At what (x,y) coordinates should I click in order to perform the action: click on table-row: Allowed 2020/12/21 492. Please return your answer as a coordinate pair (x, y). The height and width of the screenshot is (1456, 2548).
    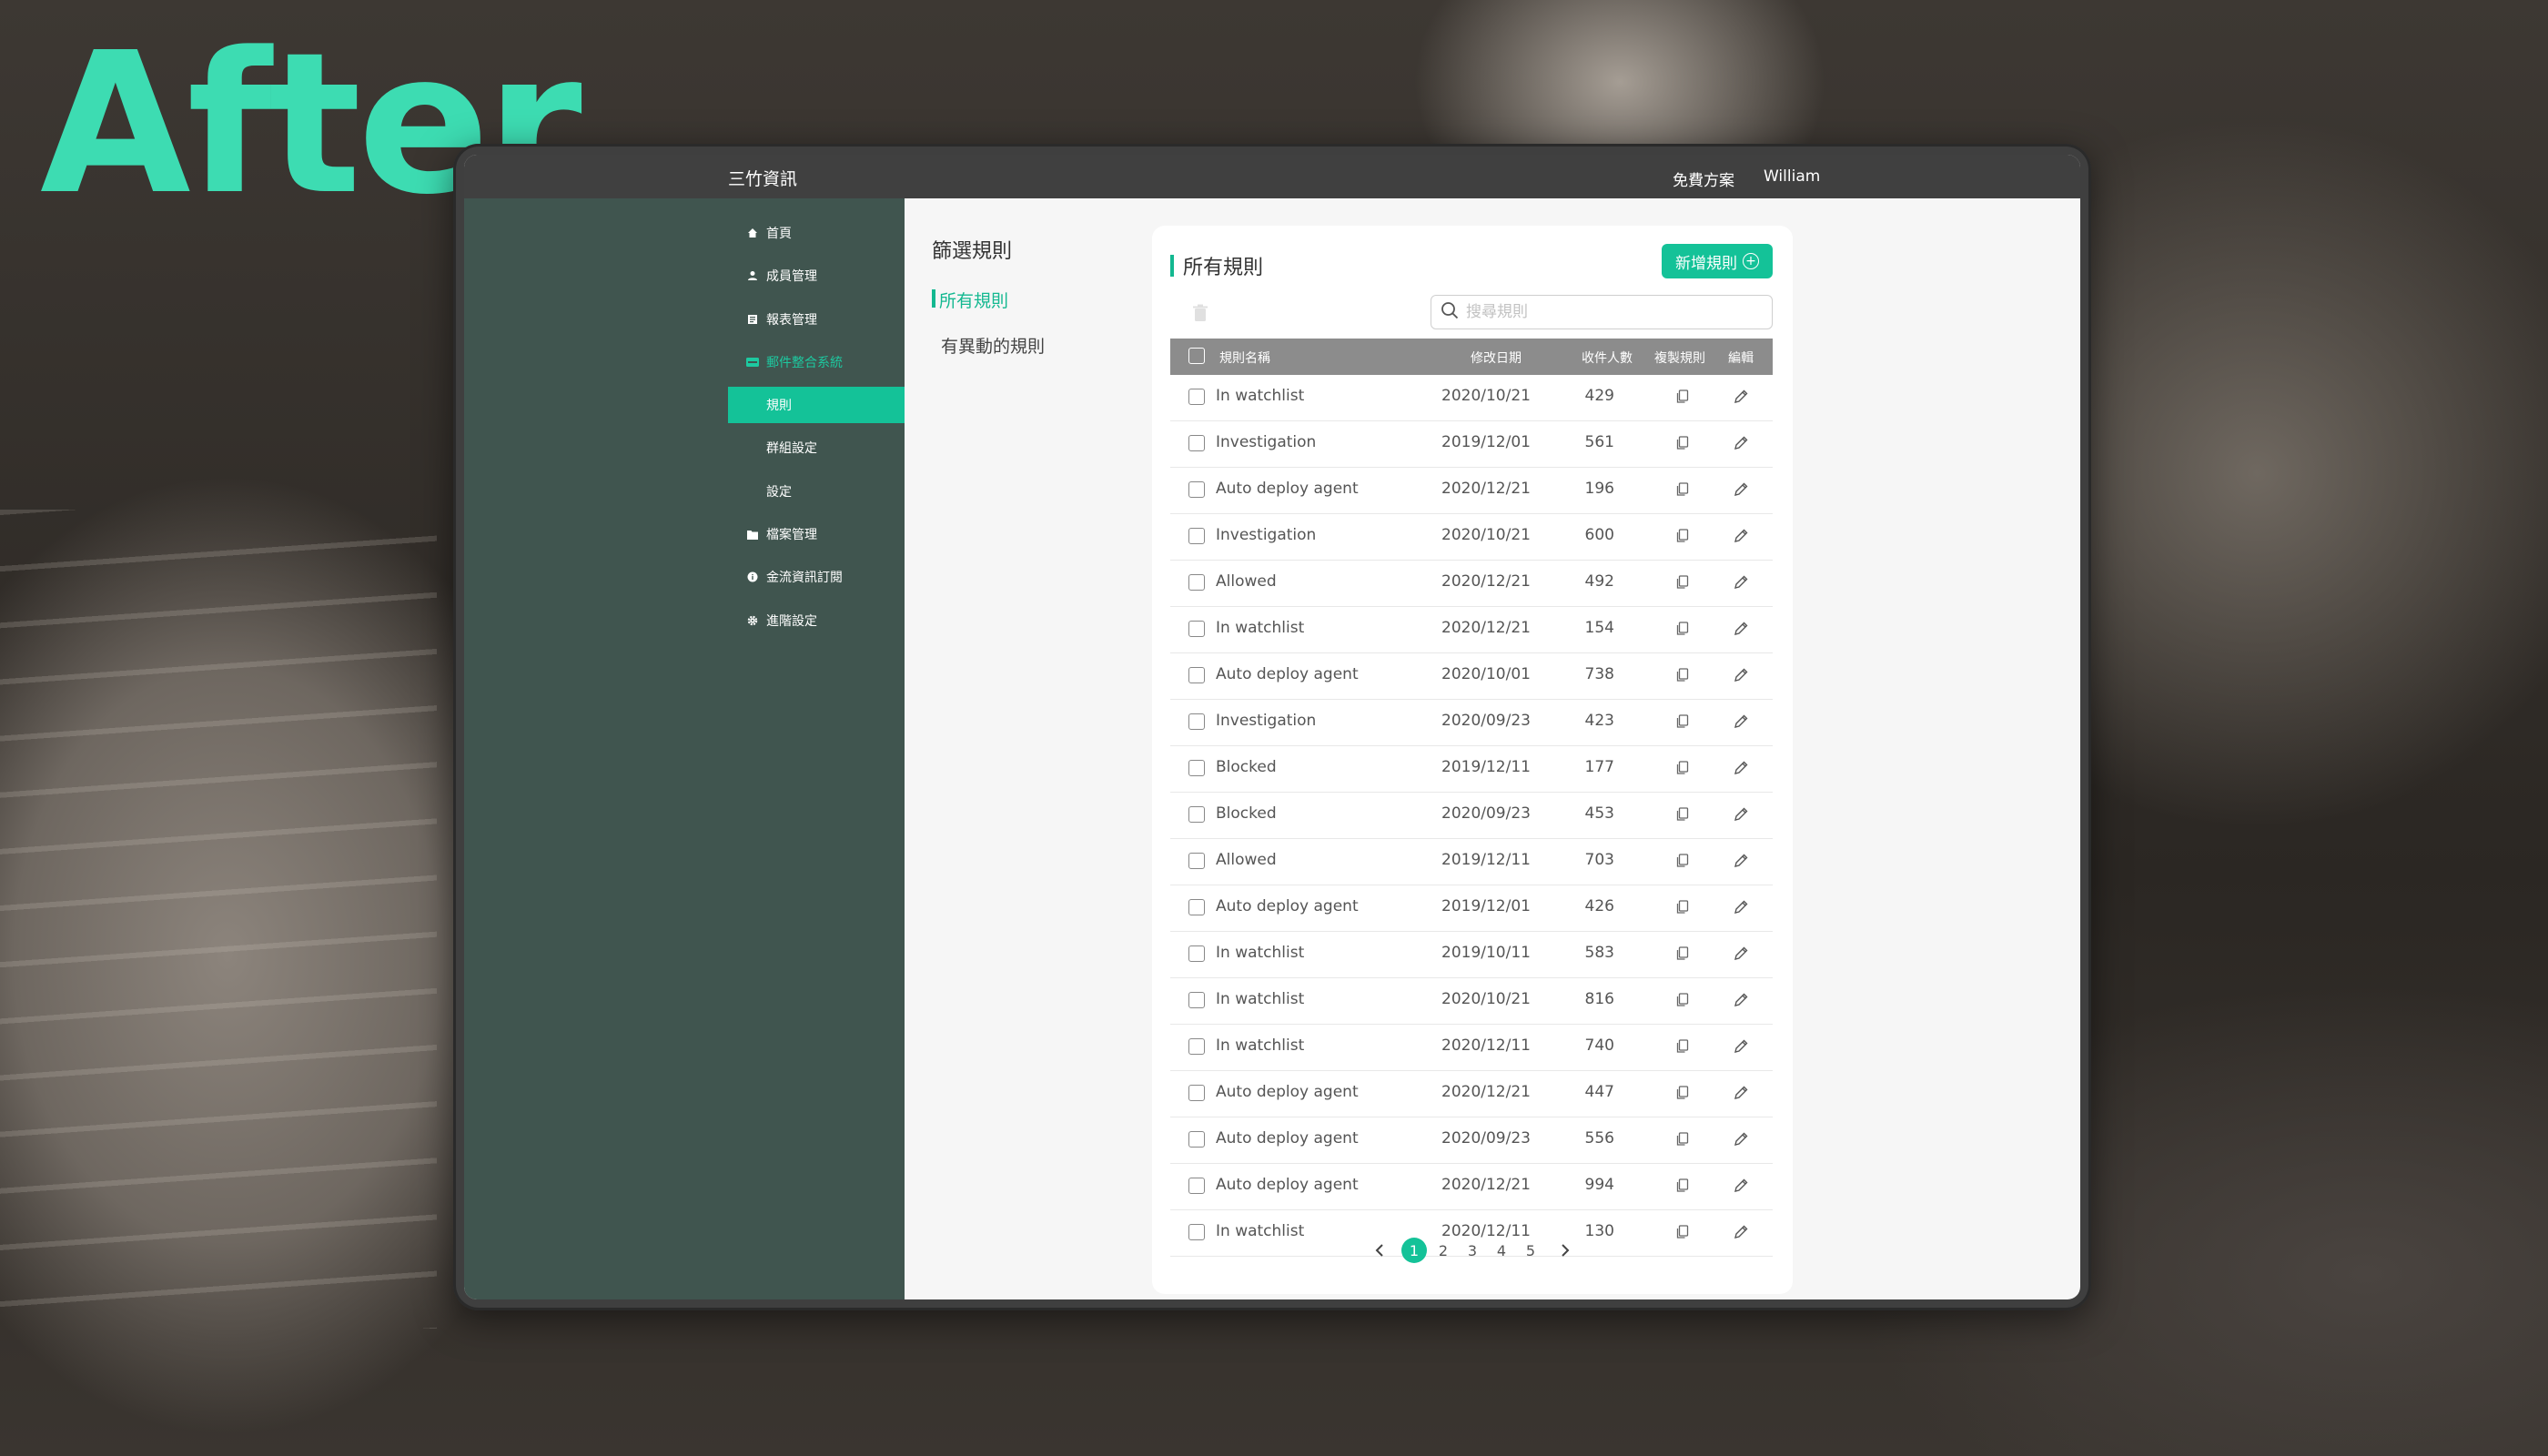
    Looking at the image, I should click on (1472, 584).